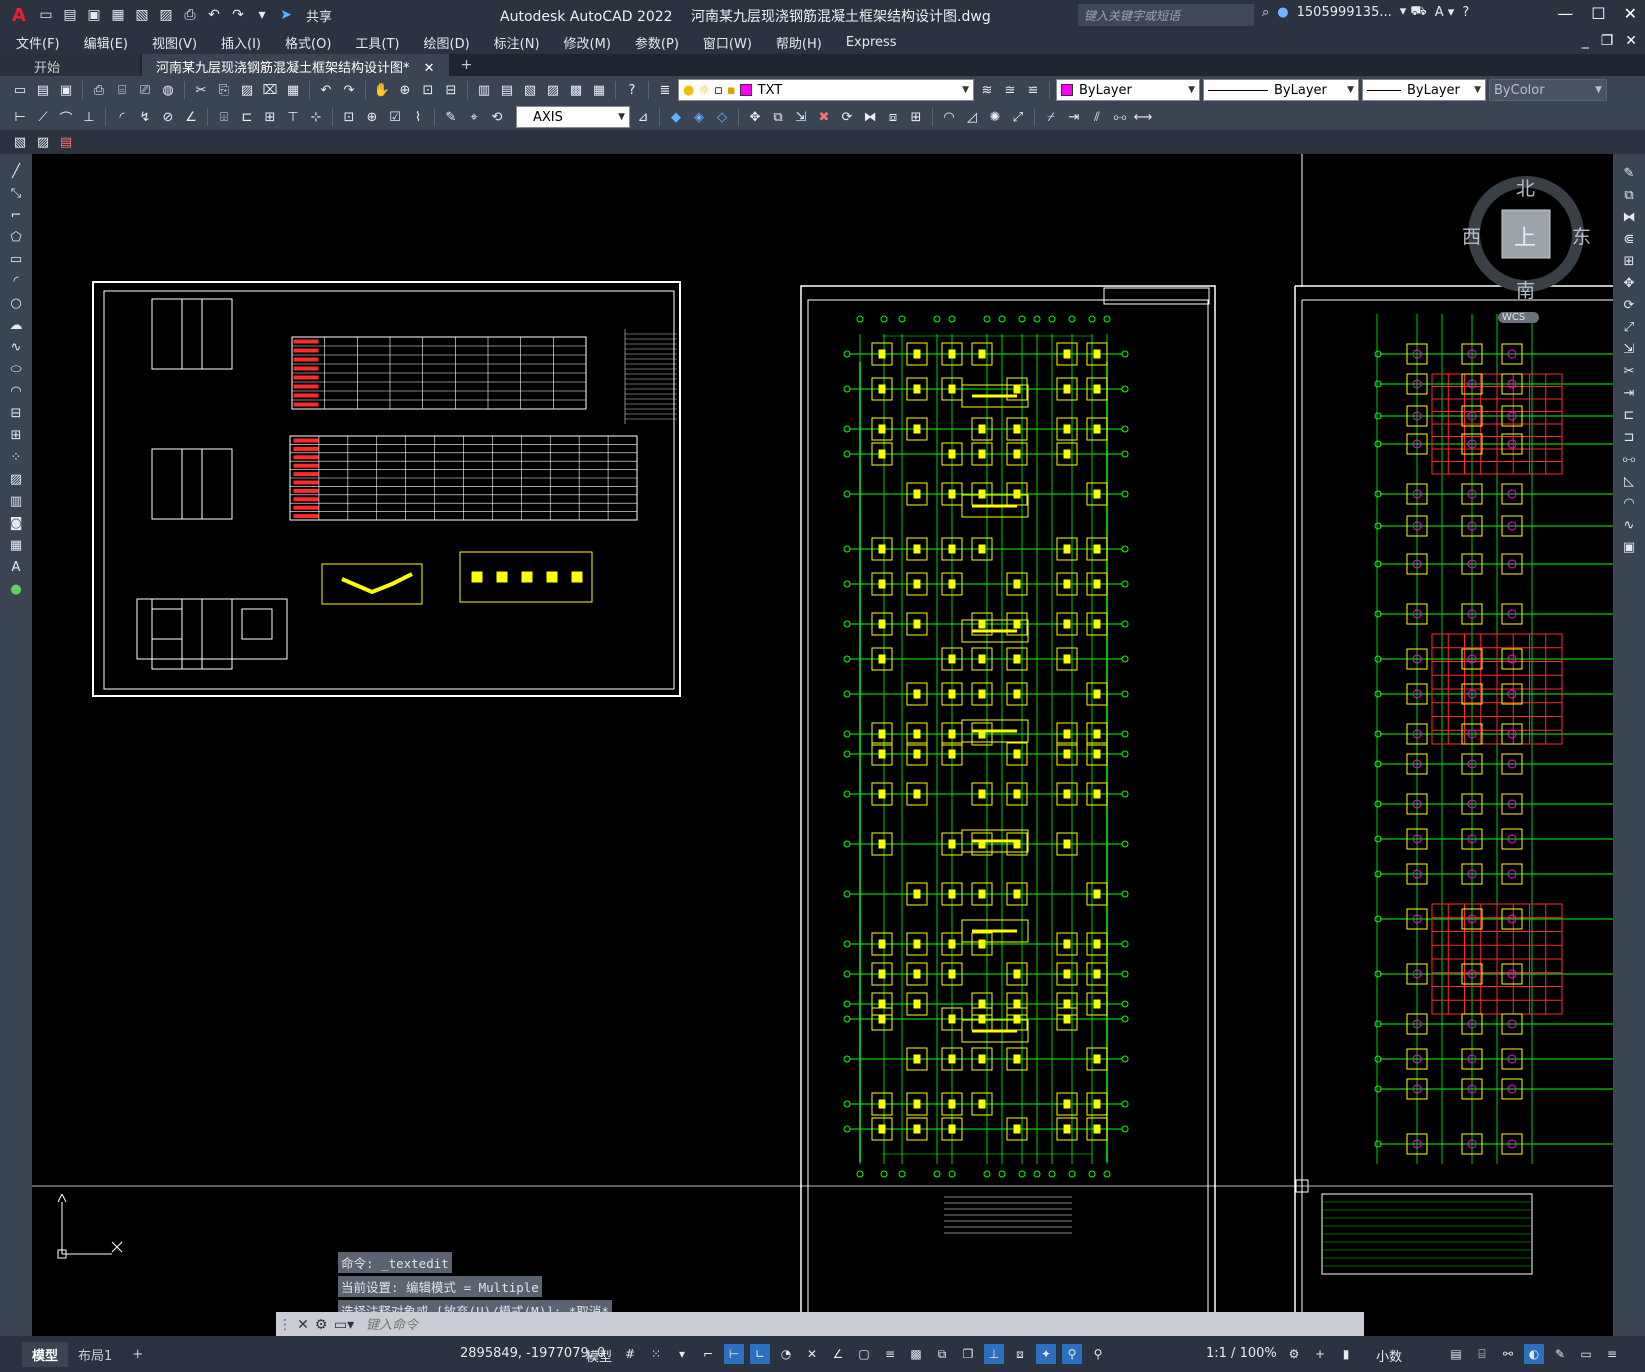  What do you see at coordinates (145, 117) in the screenshot?
I see `jogged-dim-icon: ↯` at bounding box center [145, 117].